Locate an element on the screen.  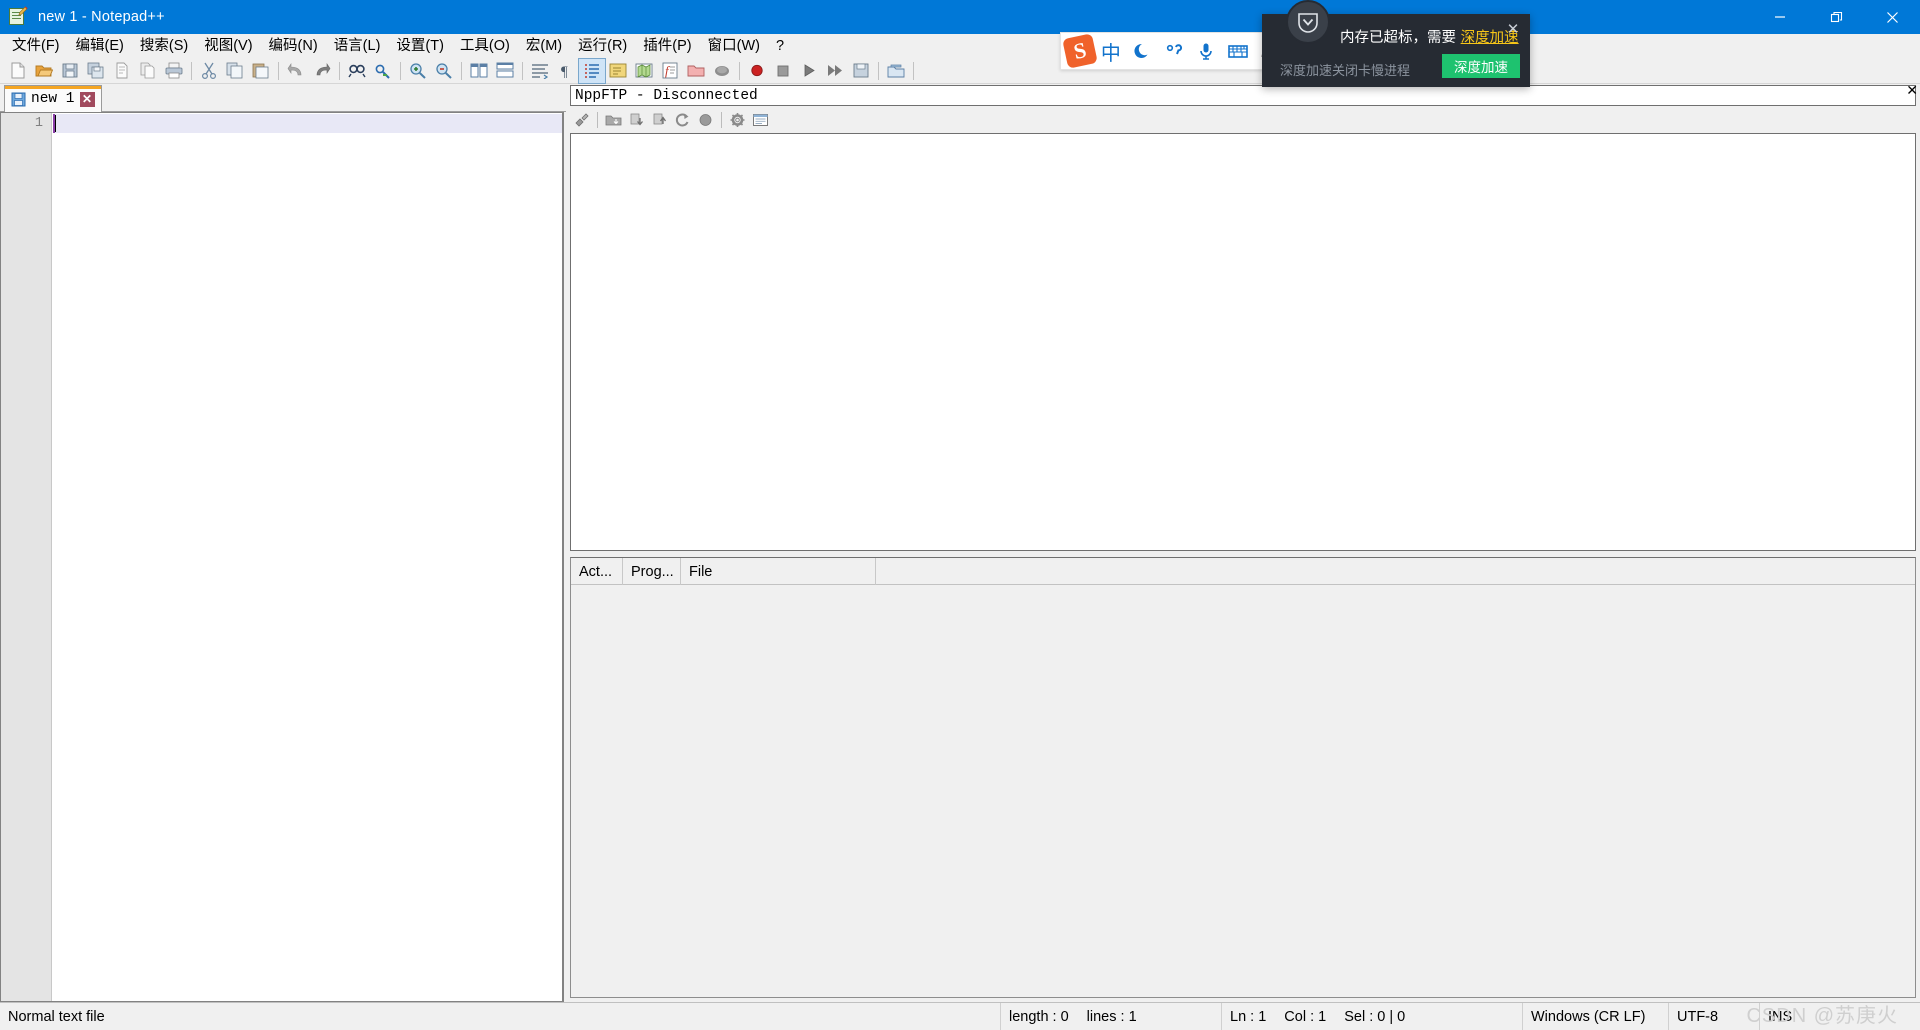
menu-run: 运行(R) is located at coordinates (602, 46).